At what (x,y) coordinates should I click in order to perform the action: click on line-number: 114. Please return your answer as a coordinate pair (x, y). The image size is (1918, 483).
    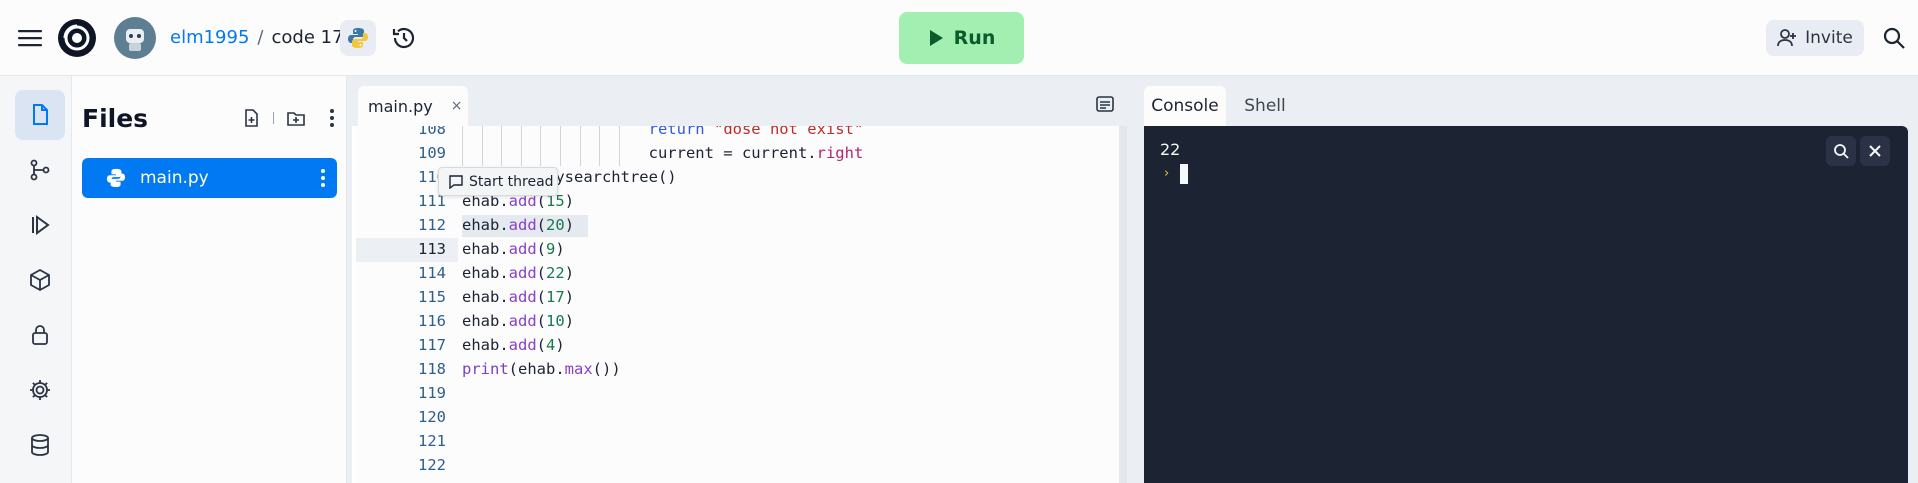
    Looking at the image, I should click on (432, 273).